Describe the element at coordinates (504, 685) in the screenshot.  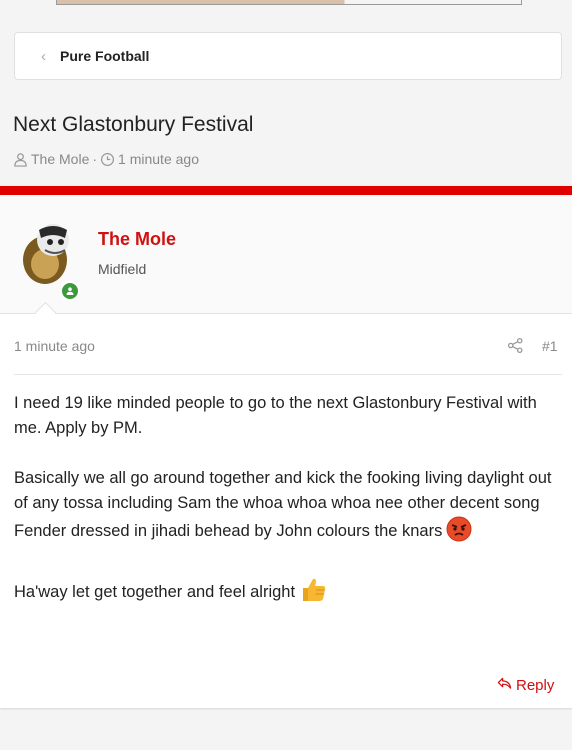
I see `reply-icon` at that location.